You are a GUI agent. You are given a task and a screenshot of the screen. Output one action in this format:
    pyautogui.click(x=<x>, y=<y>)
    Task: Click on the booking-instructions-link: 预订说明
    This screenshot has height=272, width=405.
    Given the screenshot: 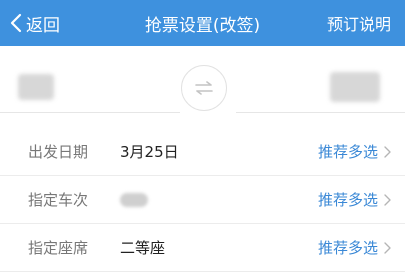 What is the action you would take?
    pyautogui.click(x=359, y=23)
    